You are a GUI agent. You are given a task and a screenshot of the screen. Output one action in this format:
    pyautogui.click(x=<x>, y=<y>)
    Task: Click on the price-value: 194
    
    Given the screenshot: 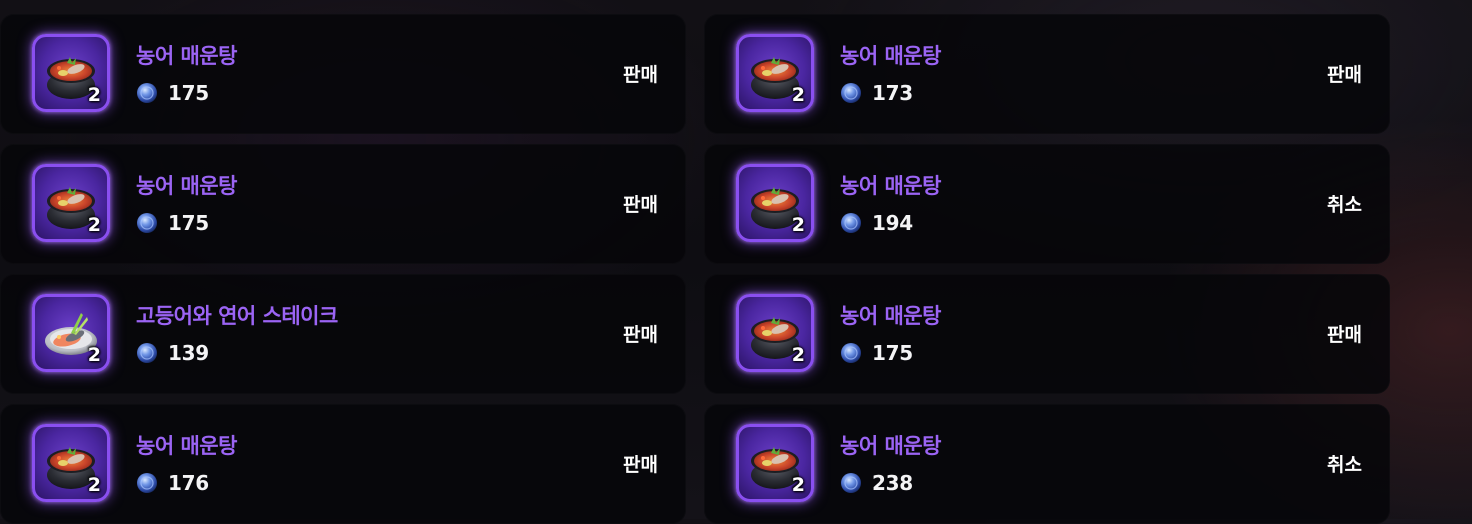 What is the action you would take?
    pyautogui.click(x=892, y=223)
    